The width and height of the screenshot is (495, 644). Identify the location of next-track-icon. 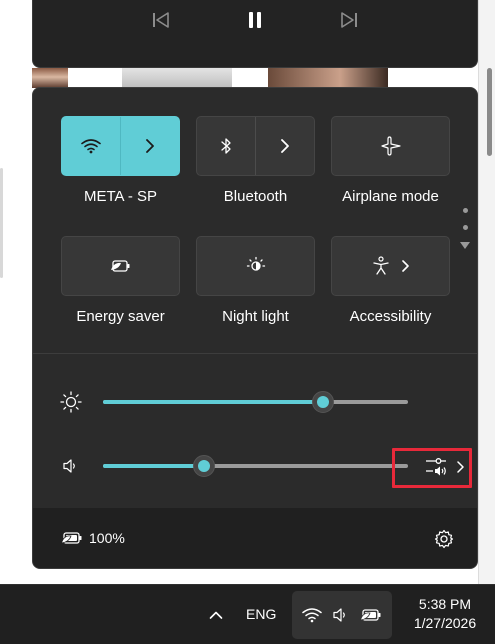
(349, 20).